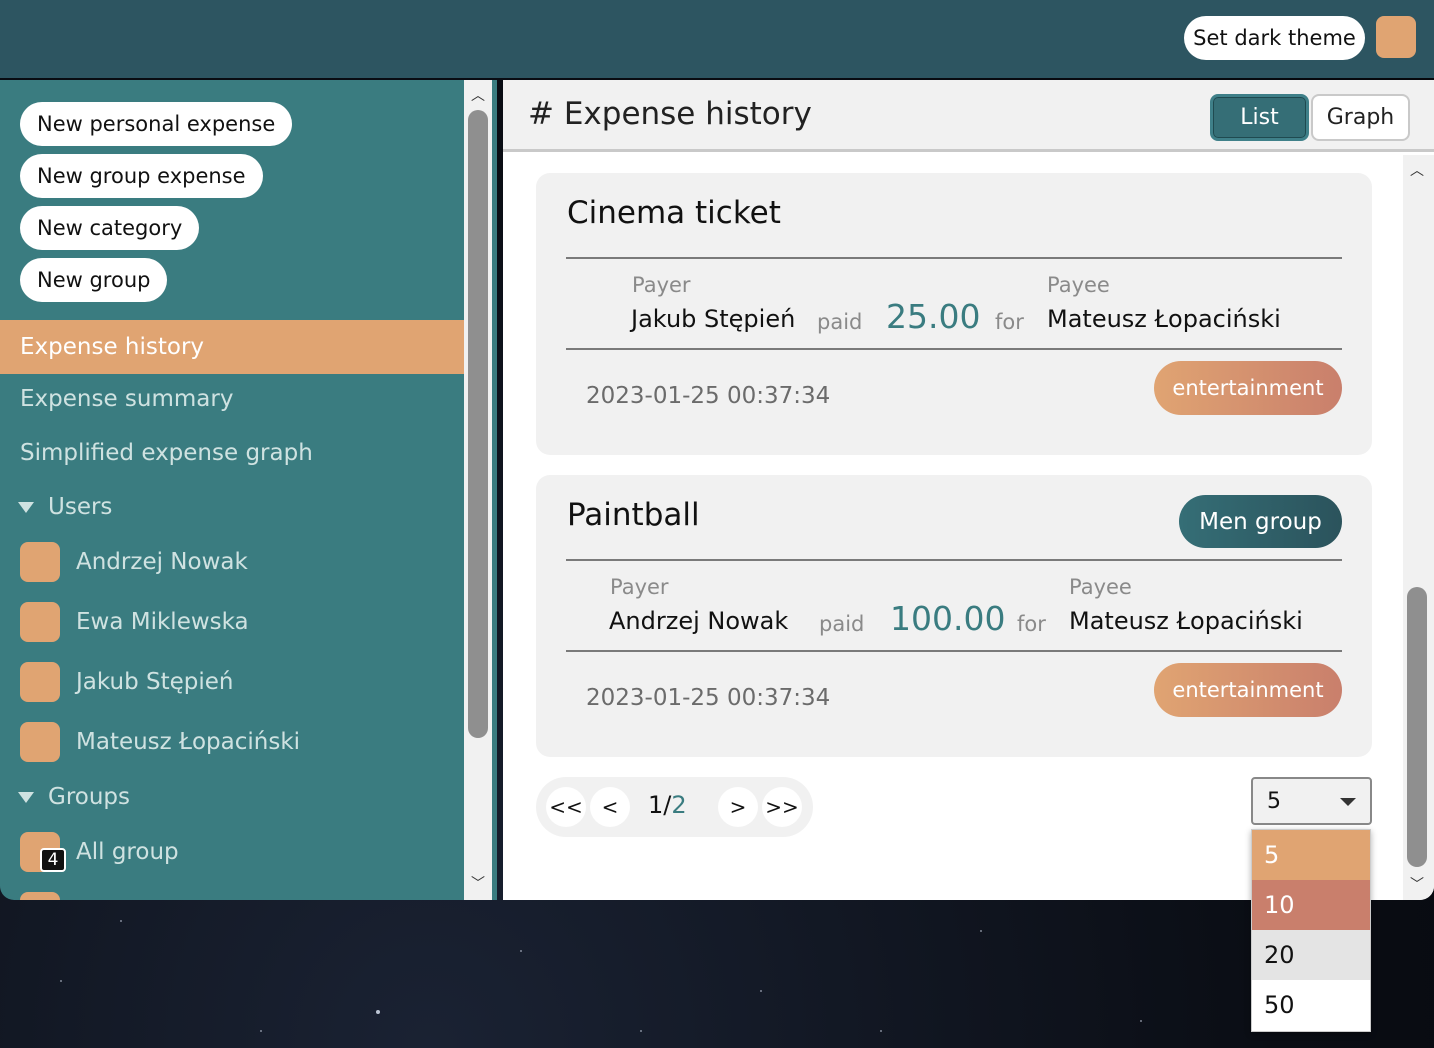 Image resolution: width=1434 pixels, height=1048 pixels. Describe the element at coordinates (717, 39) in the screenshot. I see `top-bar: Set dark theme` at that location.